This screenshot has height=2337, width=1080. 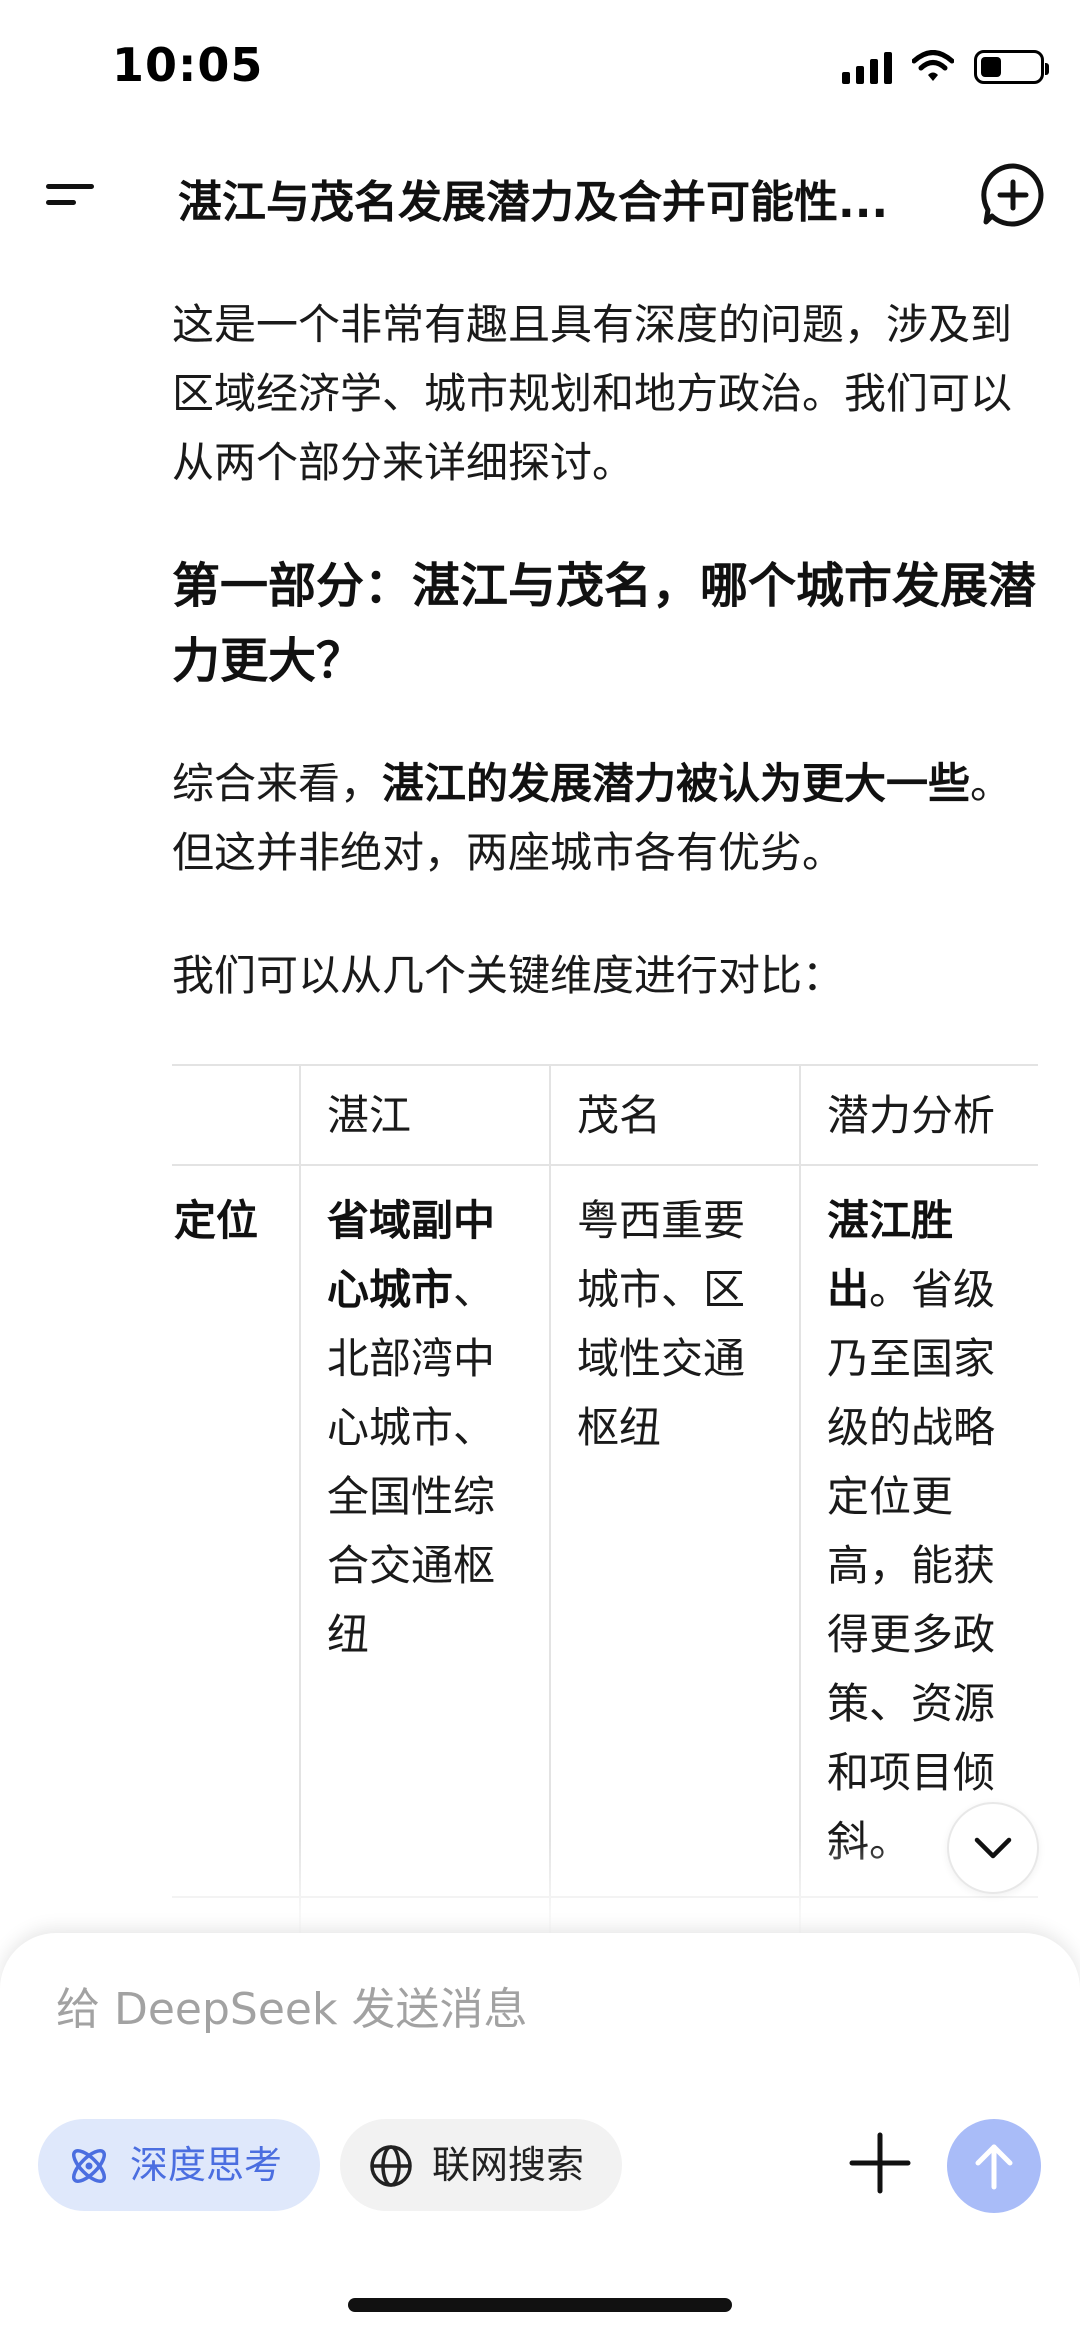 What do you see at coordinates (675, 1115) in the screenshot?
I see `table-header-cell: 茂名` at bounding box center [675, 1115].